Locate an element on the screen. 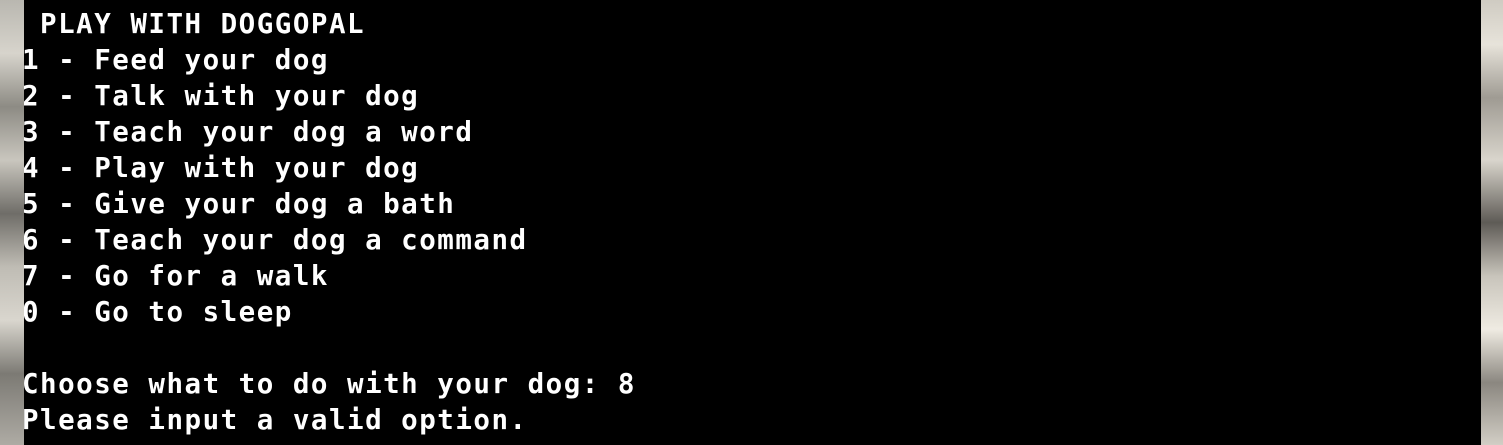  menu-item-bath: 5 - Give your dog a bath is located at coordinates (240, 204).